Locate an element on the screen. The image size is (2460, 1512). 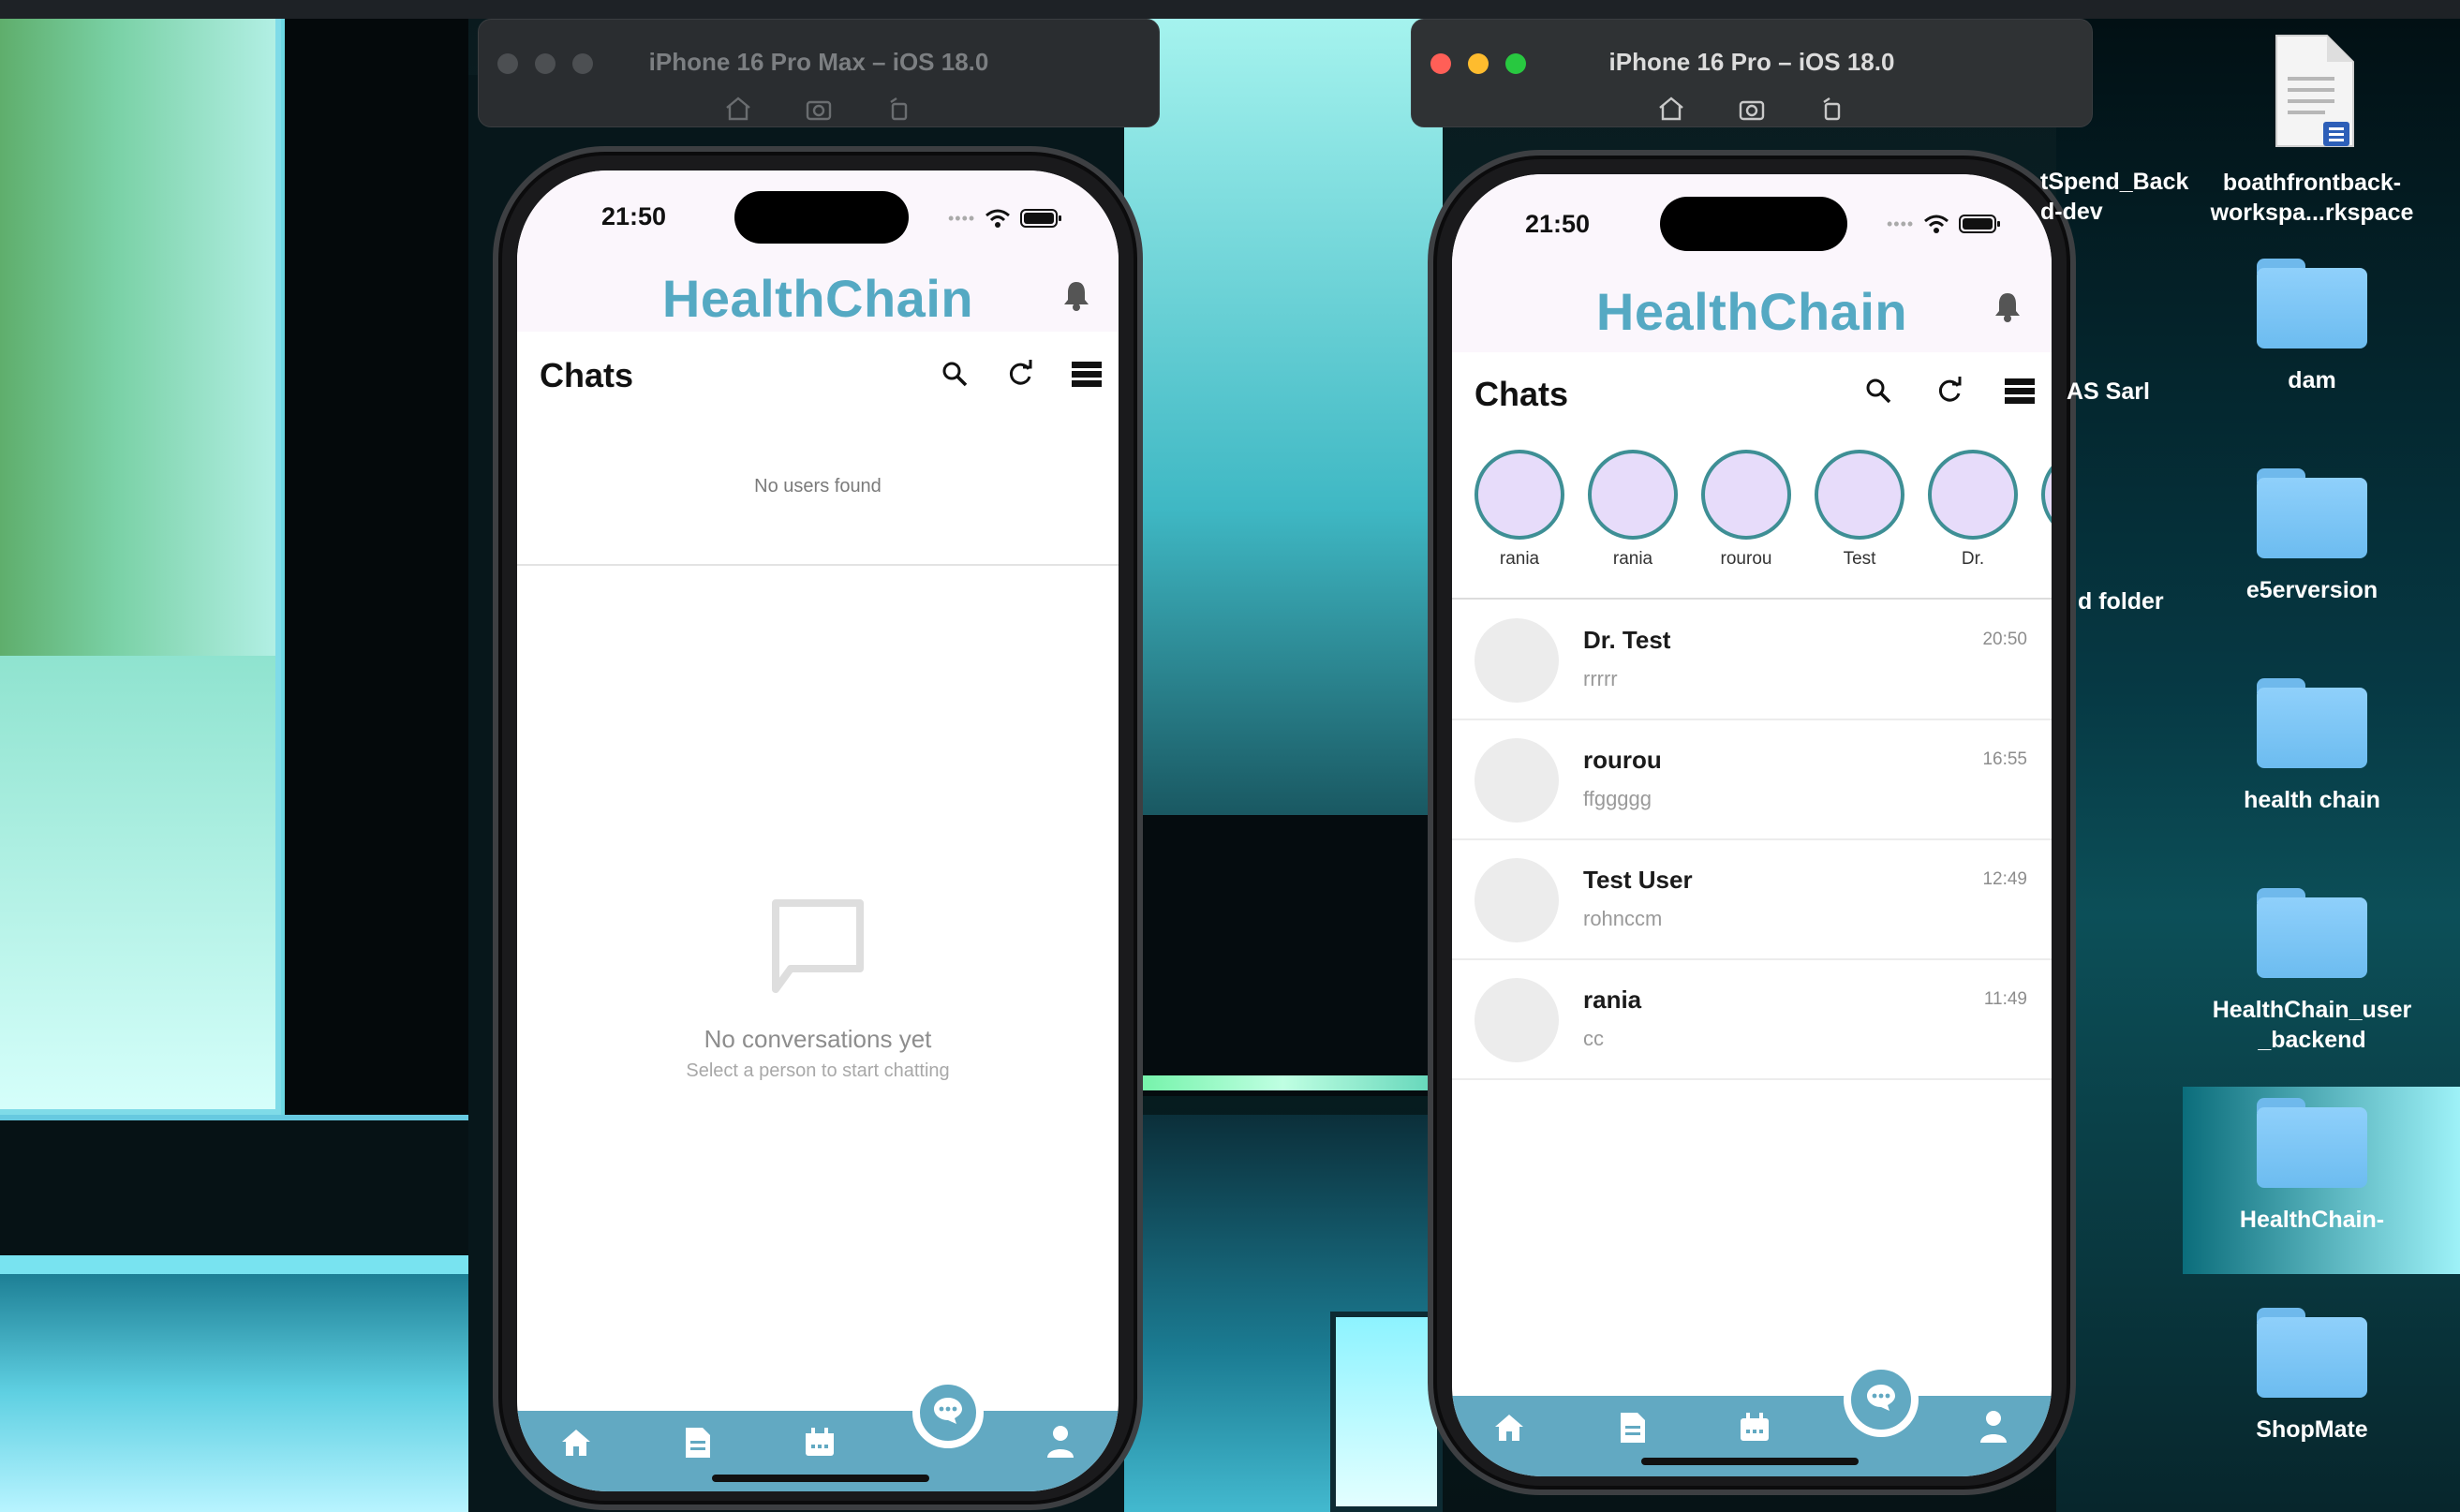
desktop-icon-label: health chain is located at coordinates (2312, 800).